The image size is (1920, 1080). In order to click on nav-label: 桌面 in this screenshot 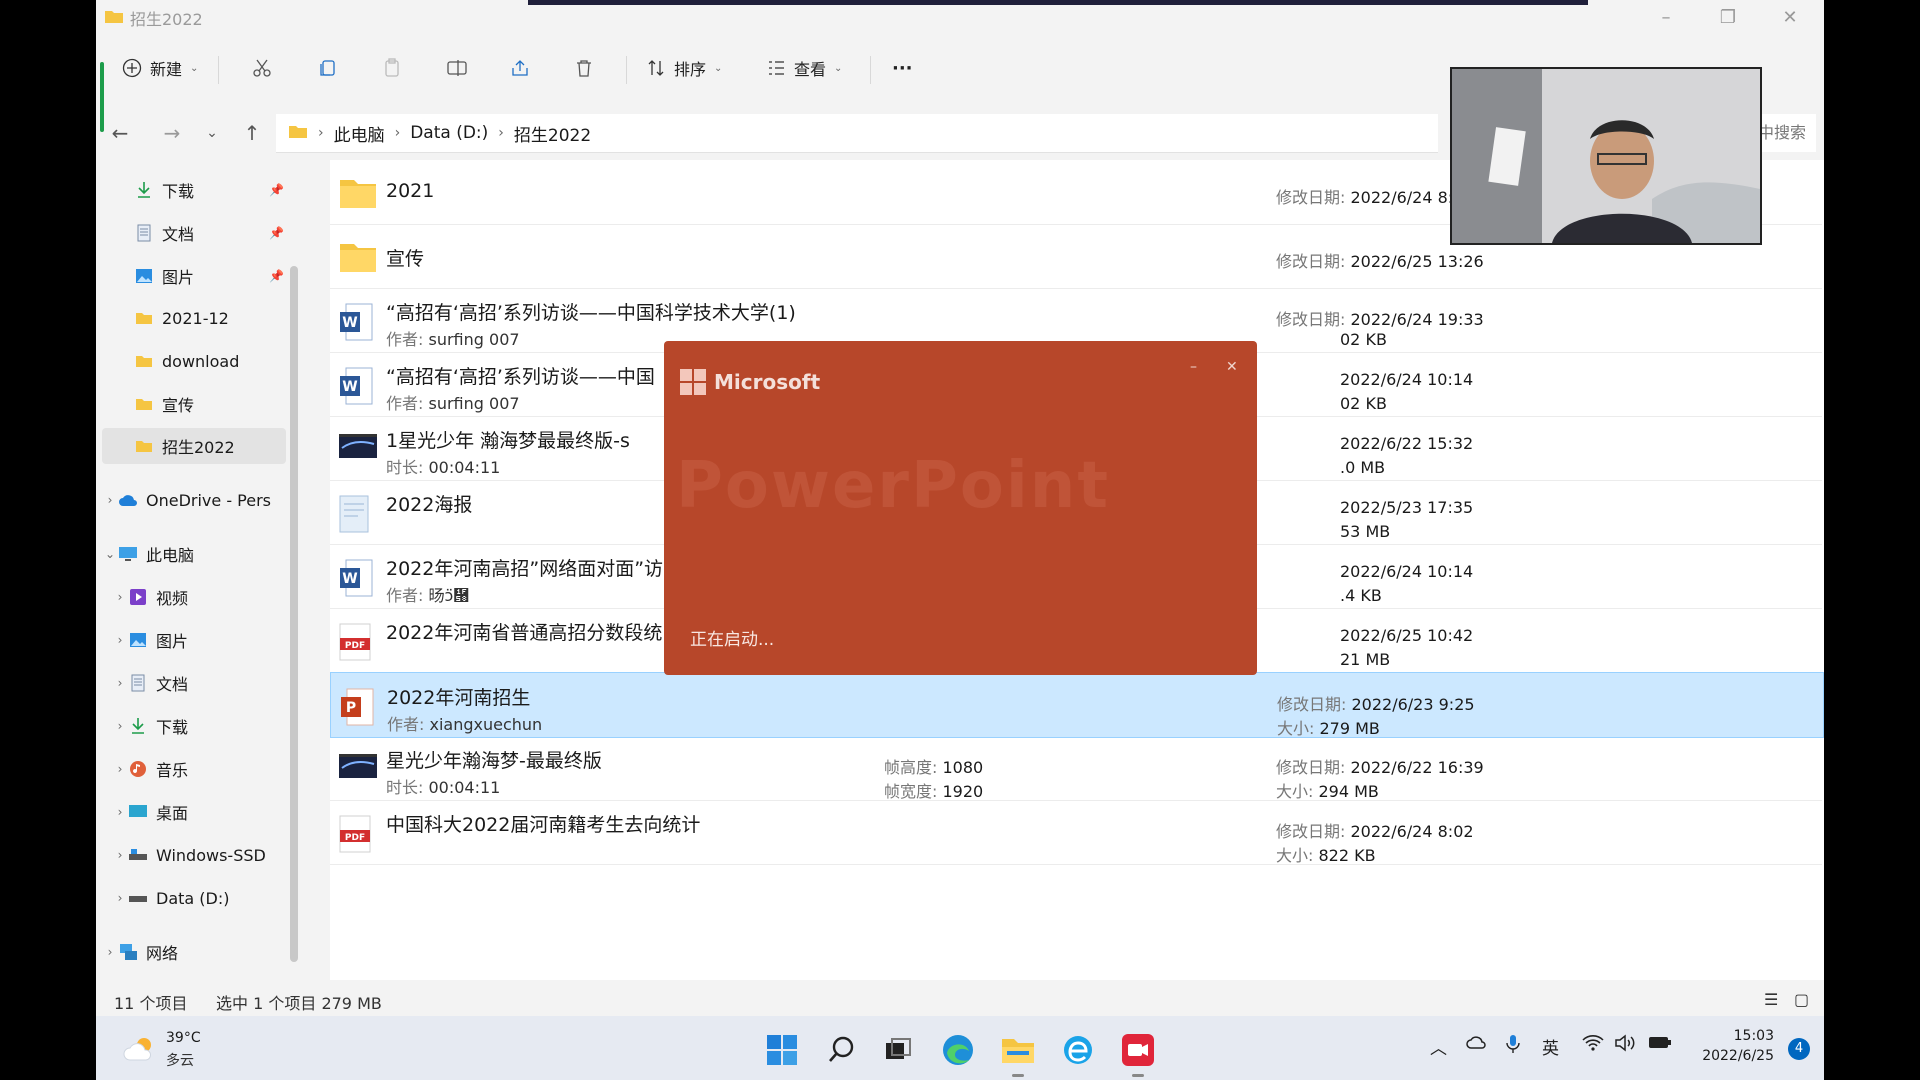, I will do `click(172, 813)`.